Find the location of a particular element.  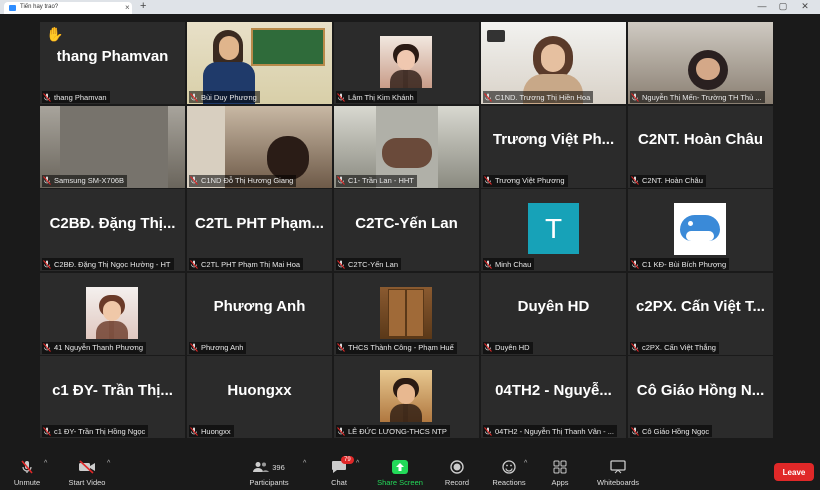

participant-name-label: Minh Chau is located at coordinates (509, 264).